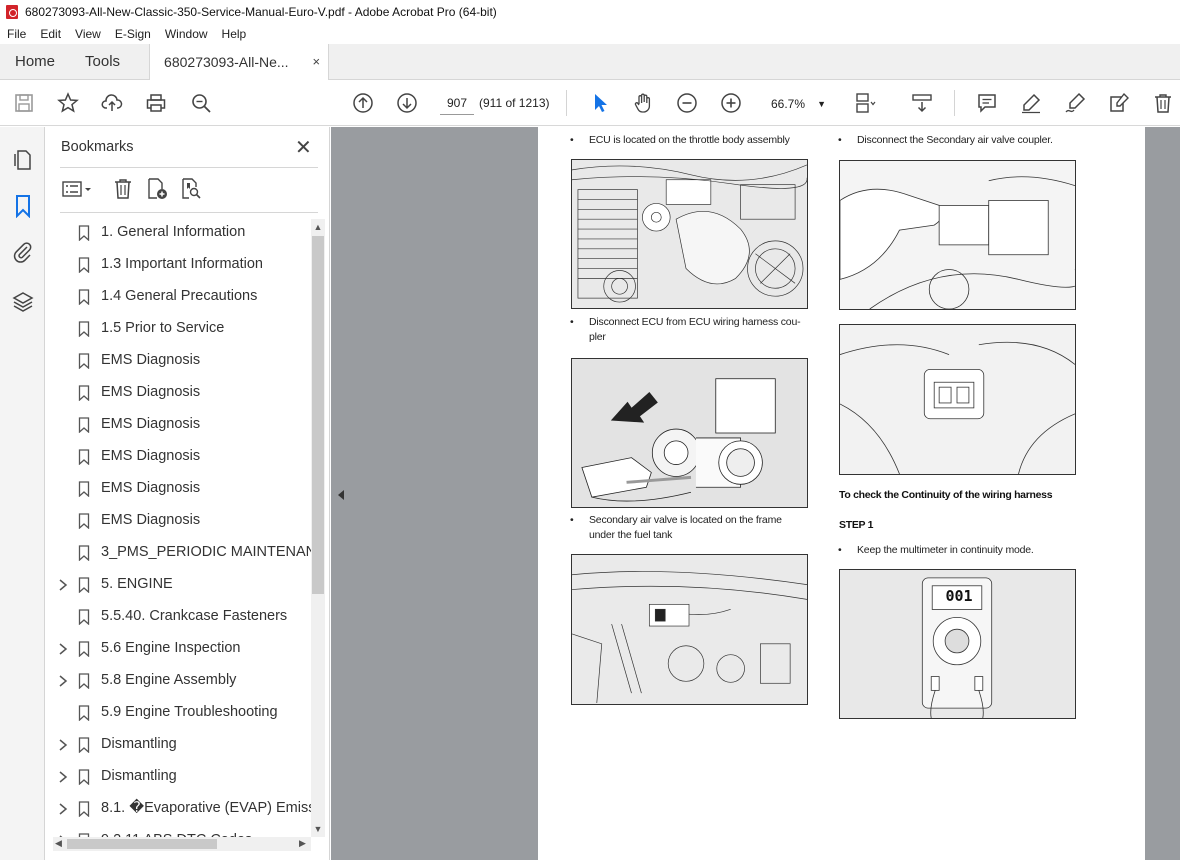  Describe the element at coordinates (316, 61) in the screenshot. I see `tab-close-icon: ×` at that location.